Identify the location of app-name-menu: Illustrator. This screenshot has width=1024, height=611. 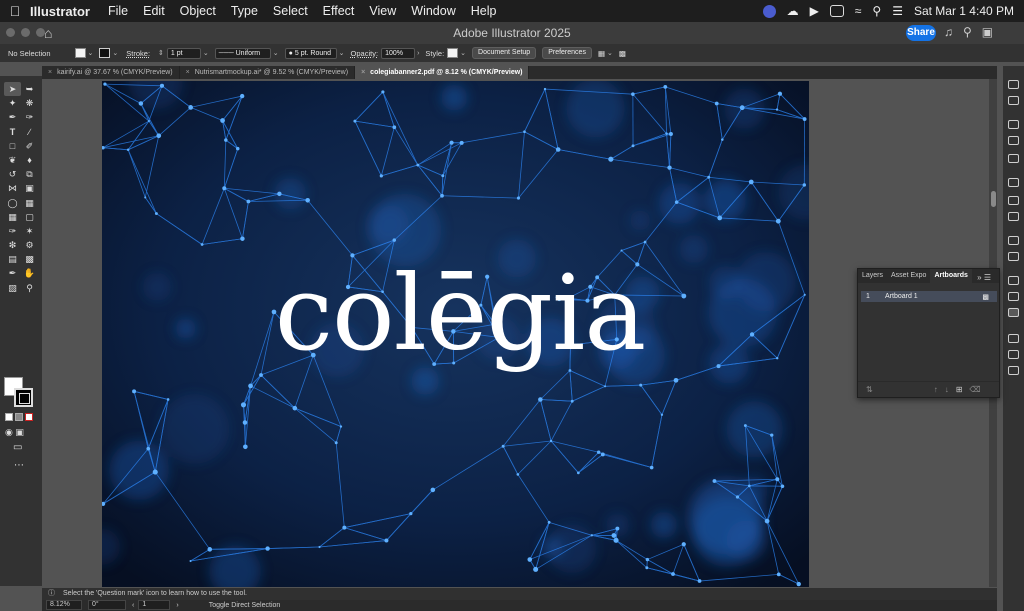
(60, 11).